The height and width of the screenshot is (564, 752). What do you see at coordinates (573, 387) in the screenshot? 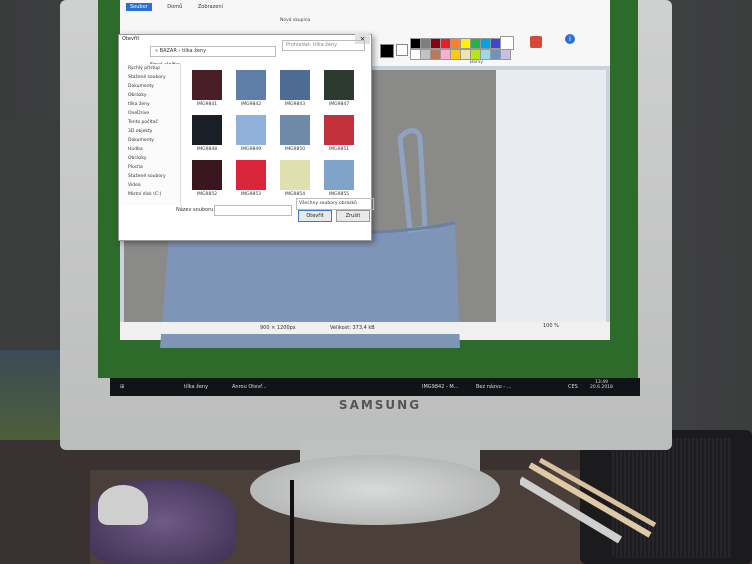
I see `language-indicator: CES` at bounding box center [573, 387].